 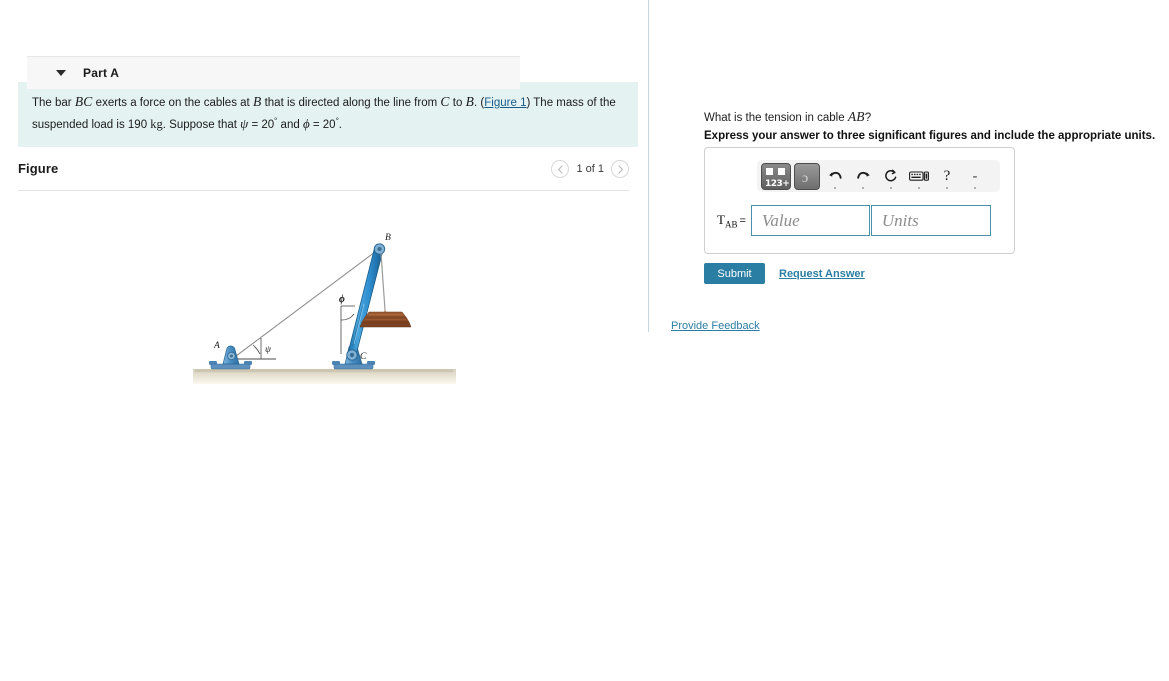 I want to click on value-placeholder: Value, so click(x=780, y=220).